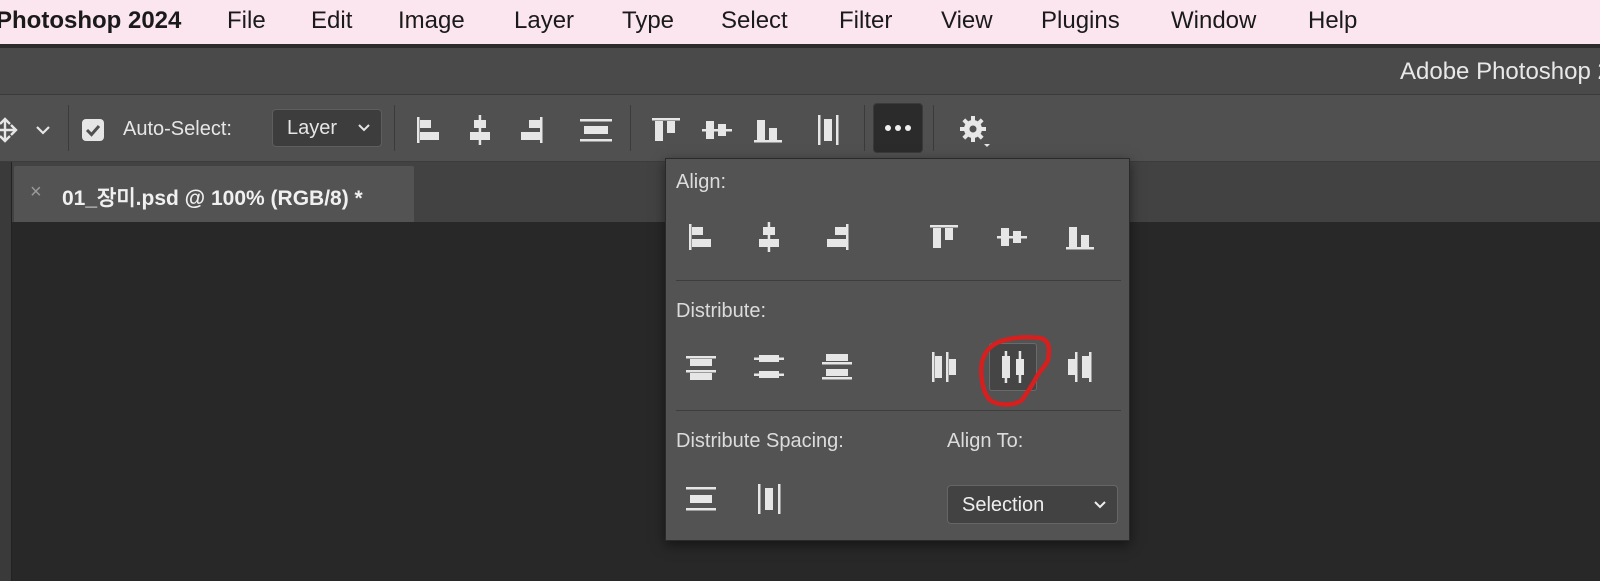 The height and width of the screenshot is (581, 1600). I want to click on popup-align-top-edges-icon, so click(944, 237).